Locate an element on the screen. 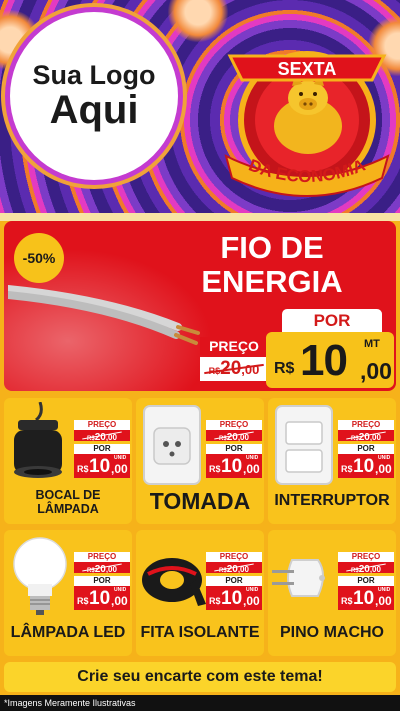 This screenshot has width=400, height=711. hero-price-cents: ,00 is located at coordinates (376, 371).